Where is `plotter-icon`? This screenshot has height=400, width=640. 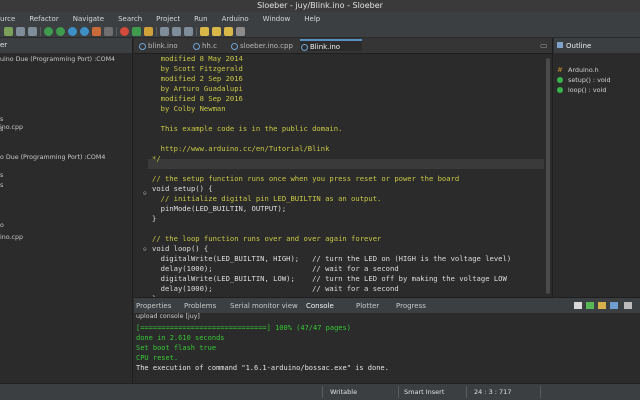
plotter-icon is located at coordinates (84, 31).